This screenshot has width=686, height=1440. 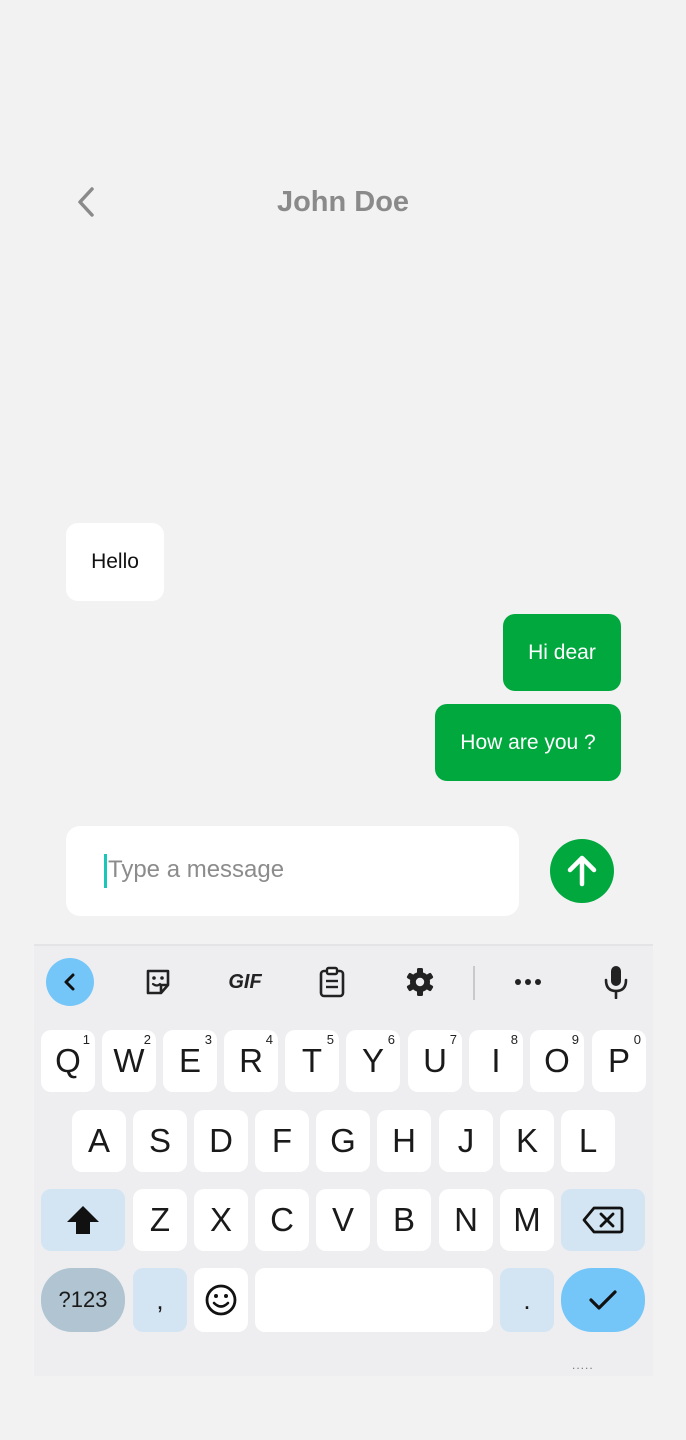 I want to click on voice-input-button, so click(x=616, y=982).